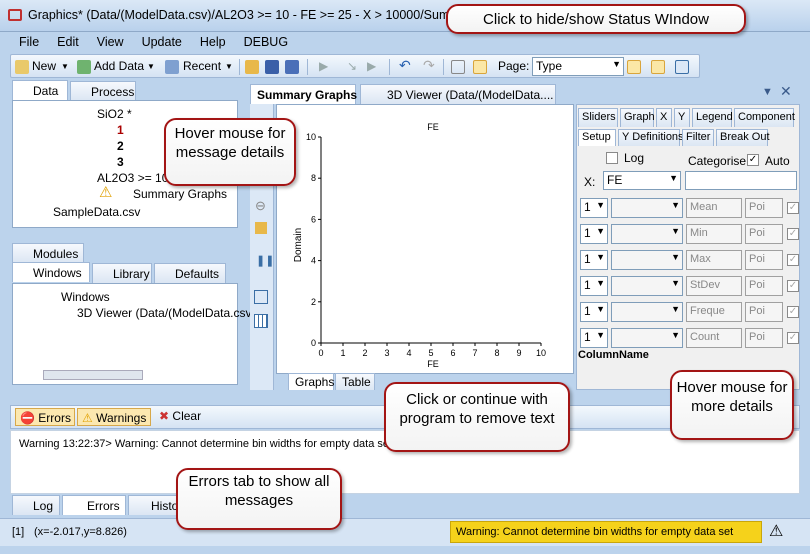 Image resolution: width=810 pixels, height=554 pixels. Describe the element at coordinates (162, 42) in the screenshot. I see `menu-update: Update` at that location.